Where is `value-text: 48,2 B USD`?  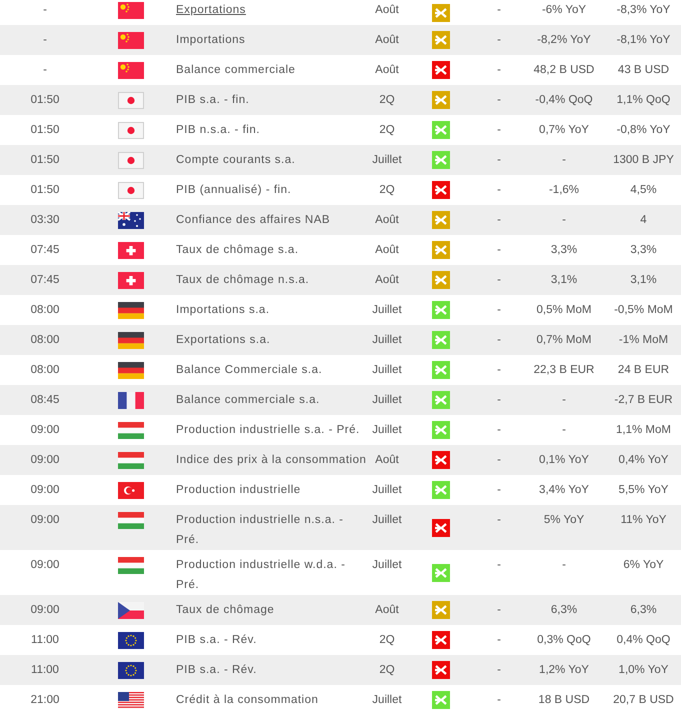 value-text: 48,2 B USD is located at coordinates (564, 70).